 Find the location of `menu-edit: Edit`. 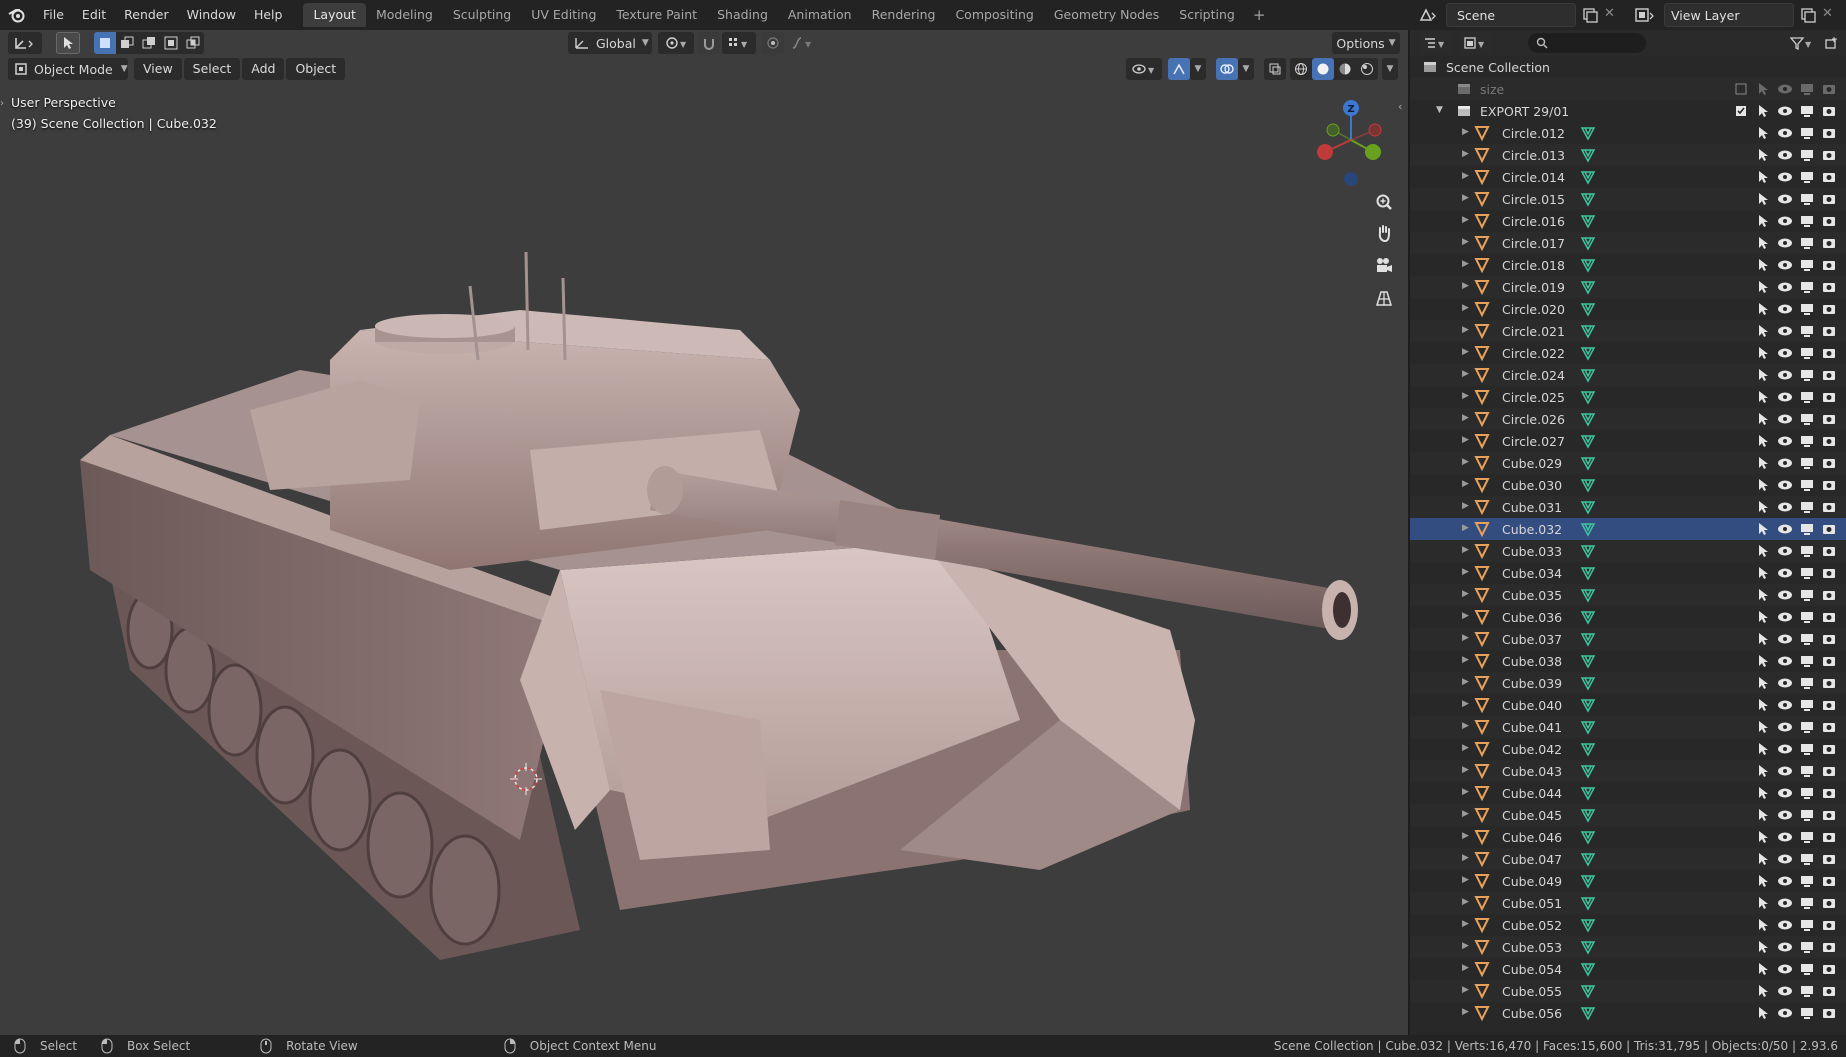

menu-edit: Edit is located at coordinates (94, 15).